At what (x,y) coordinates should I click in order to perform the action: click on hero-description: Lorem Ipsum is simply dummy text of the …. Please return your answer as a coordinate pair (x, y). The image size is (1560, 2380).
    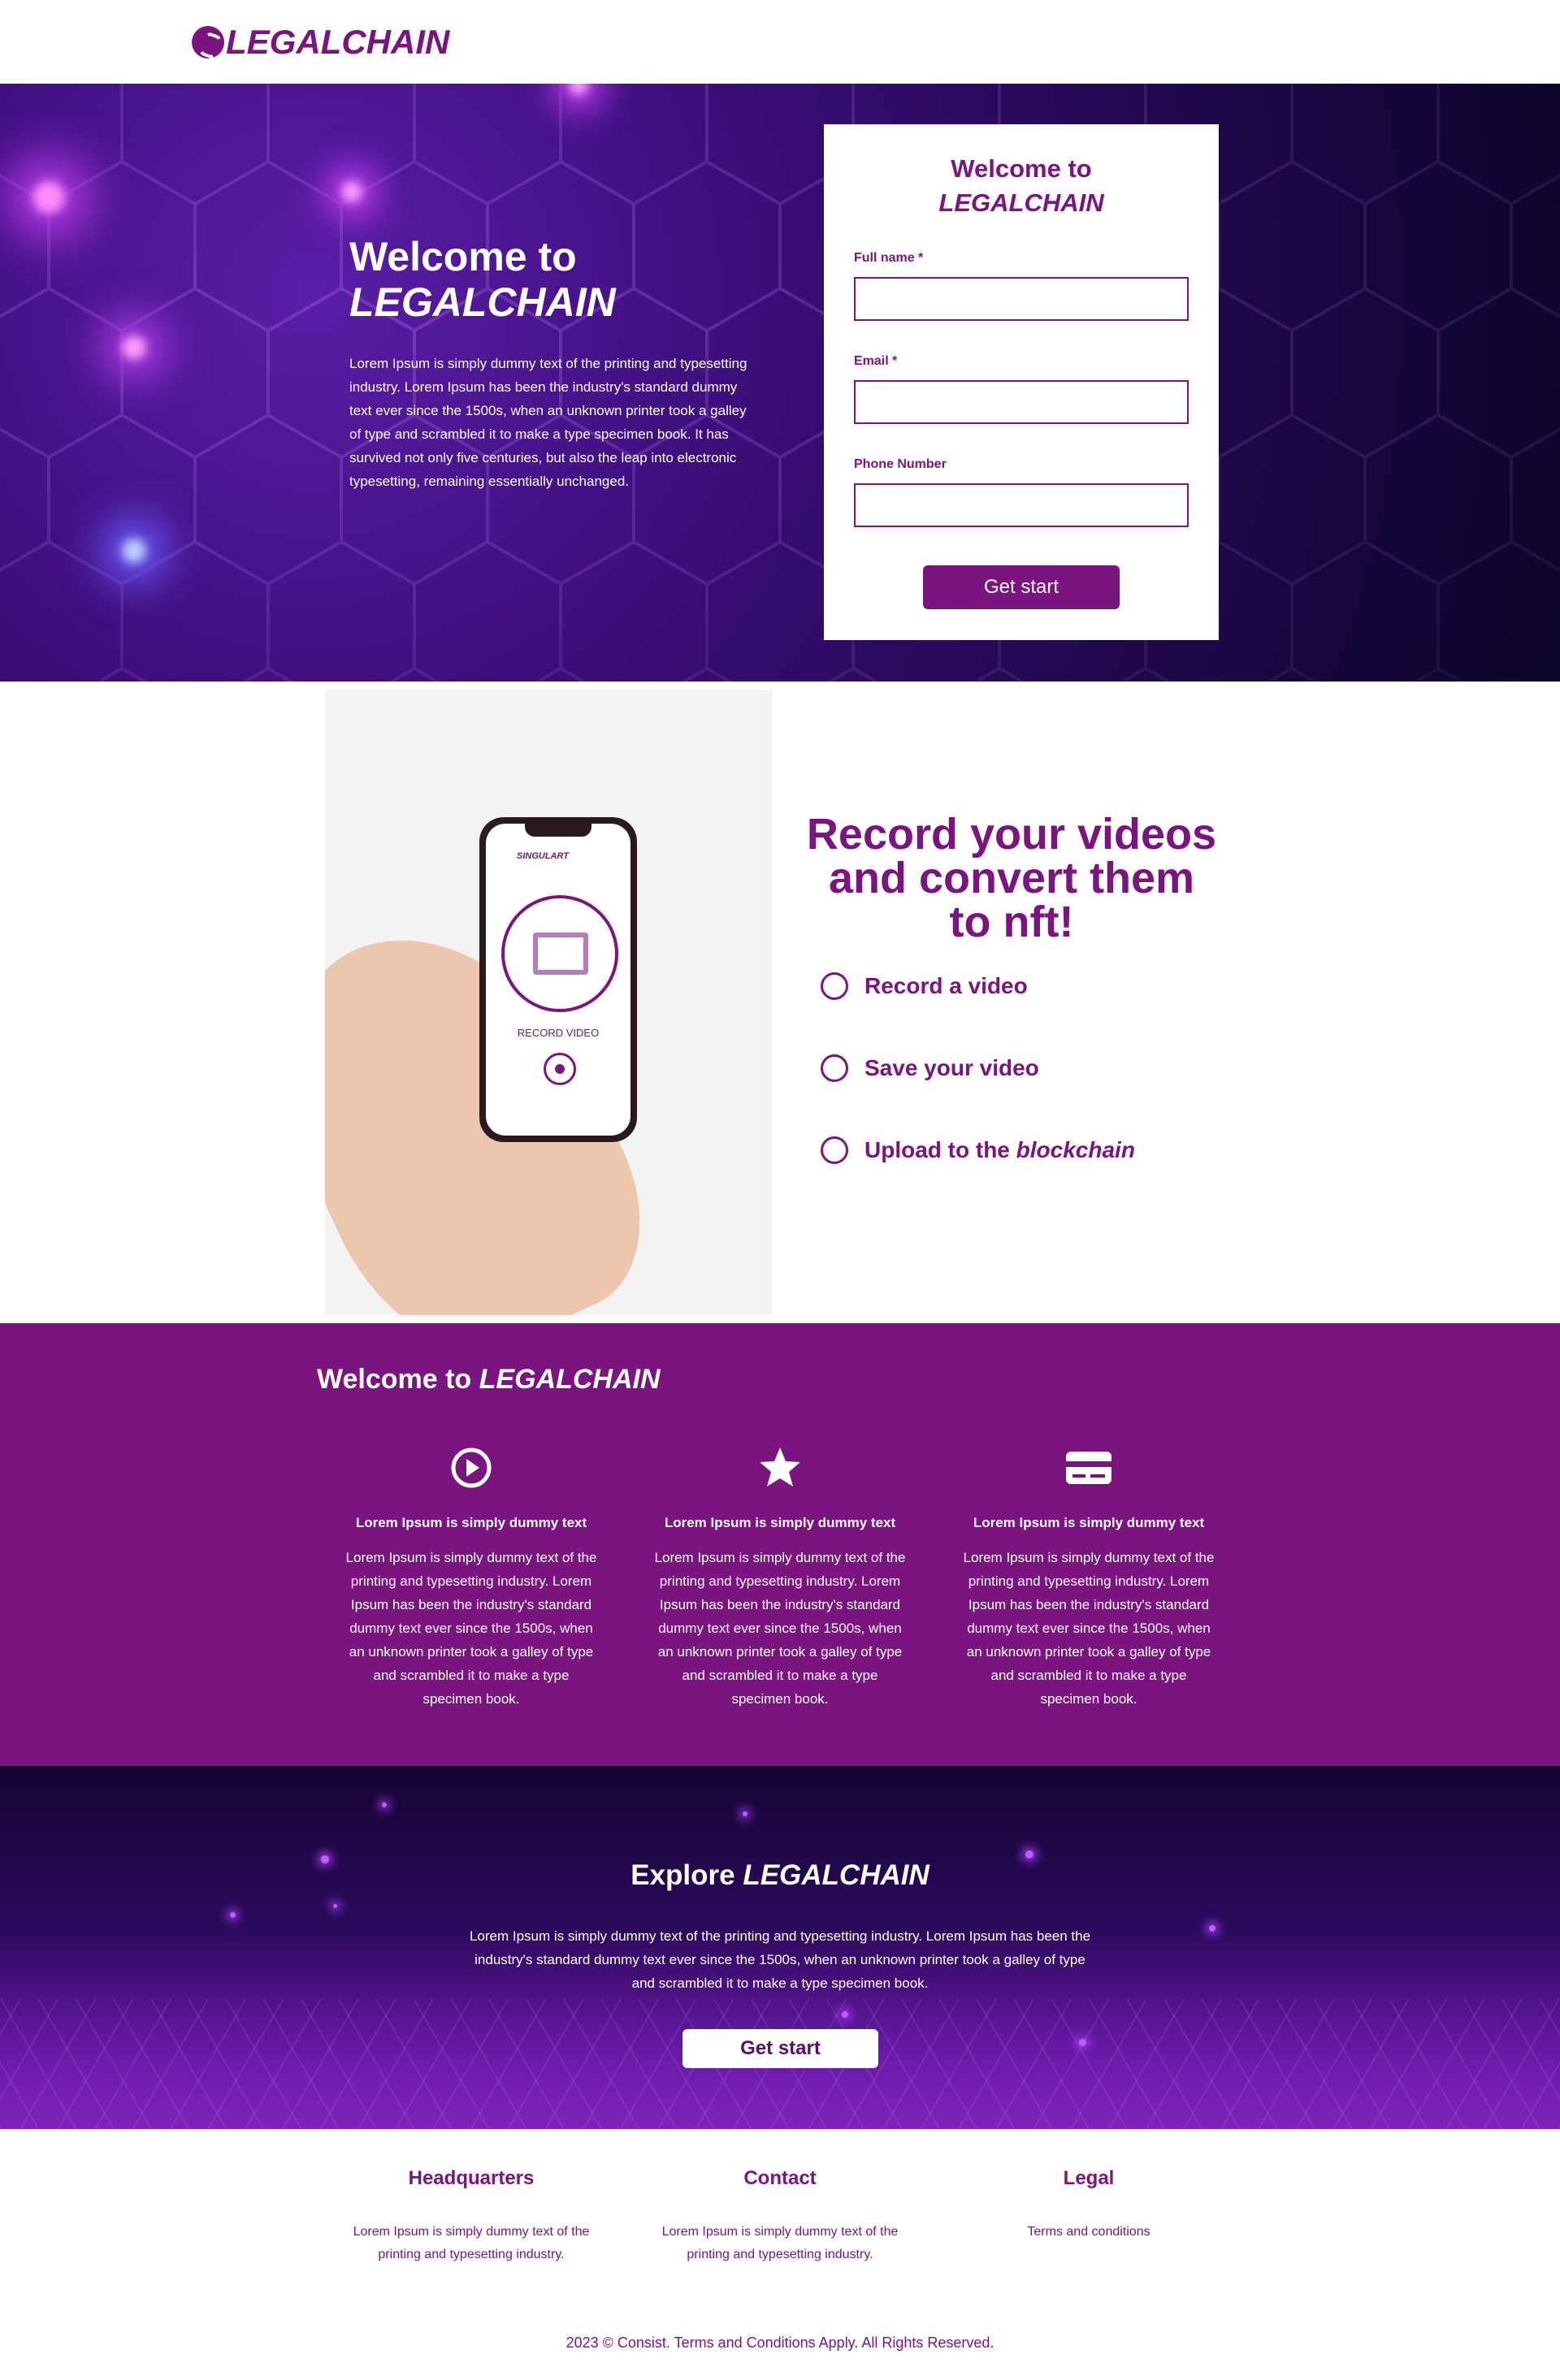
    Looking at the image, I should click on (548, 422).